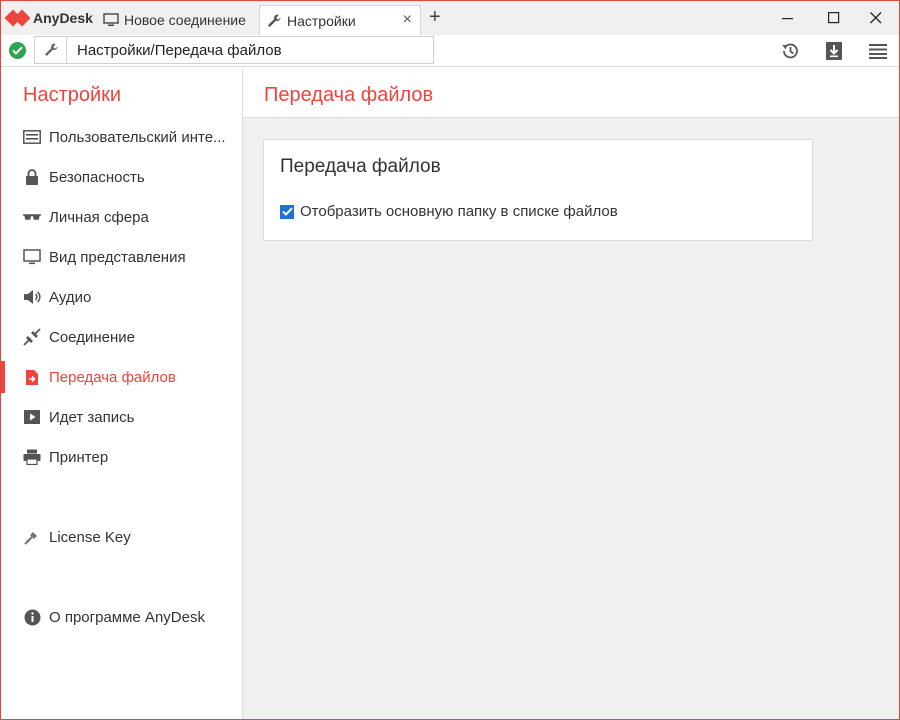 The width and height of the screenshot is (900, 720). I want to click on maximize-icon, so click(834, 18).